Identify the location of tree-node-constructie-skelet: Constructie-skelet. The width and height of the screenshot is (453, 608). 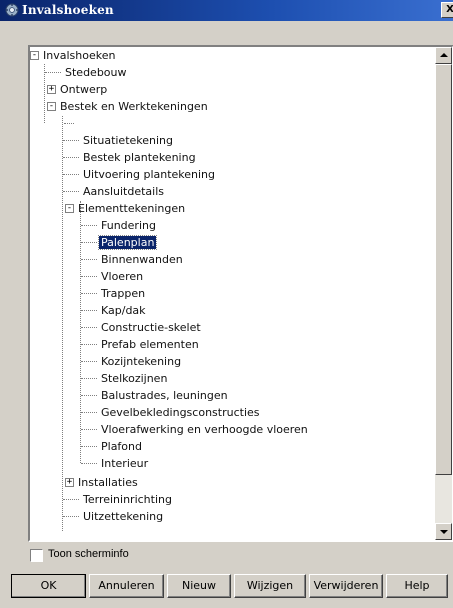
(151, 327).